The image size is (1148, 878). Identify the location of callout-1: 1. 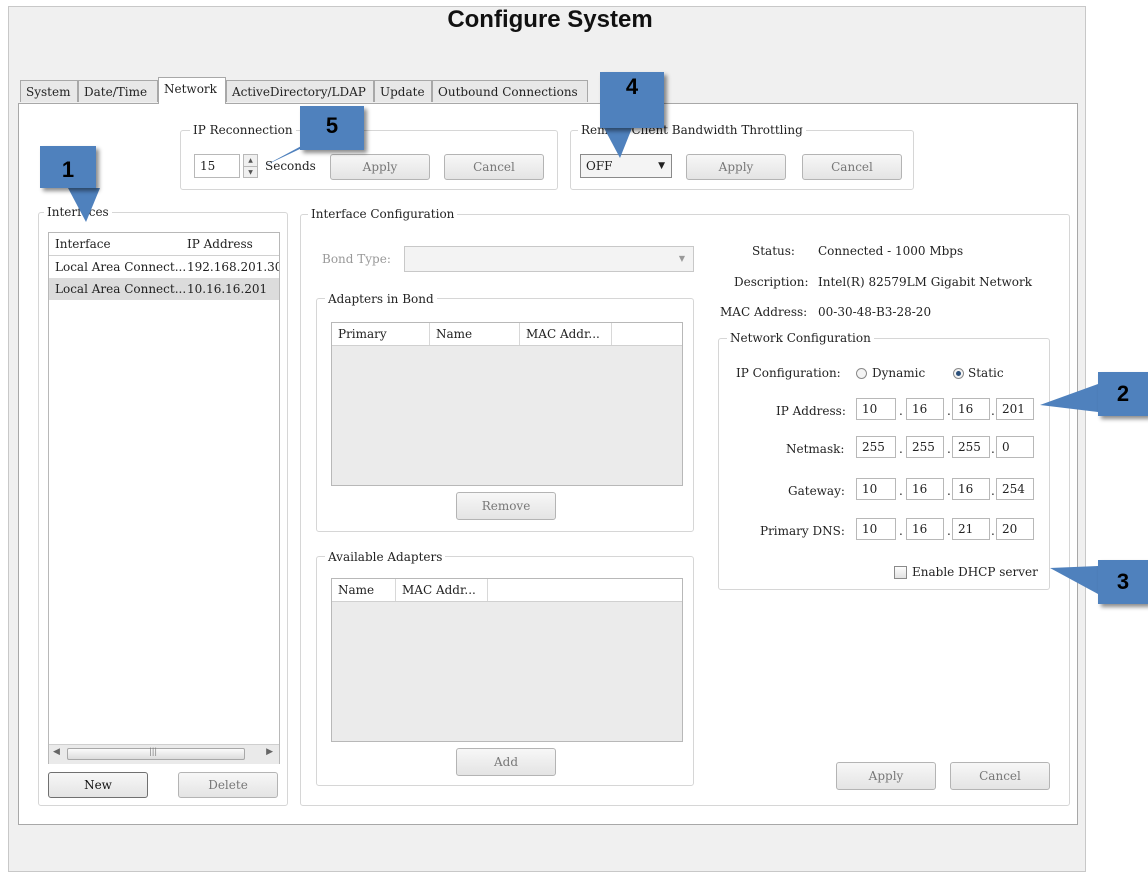
(68, 167).